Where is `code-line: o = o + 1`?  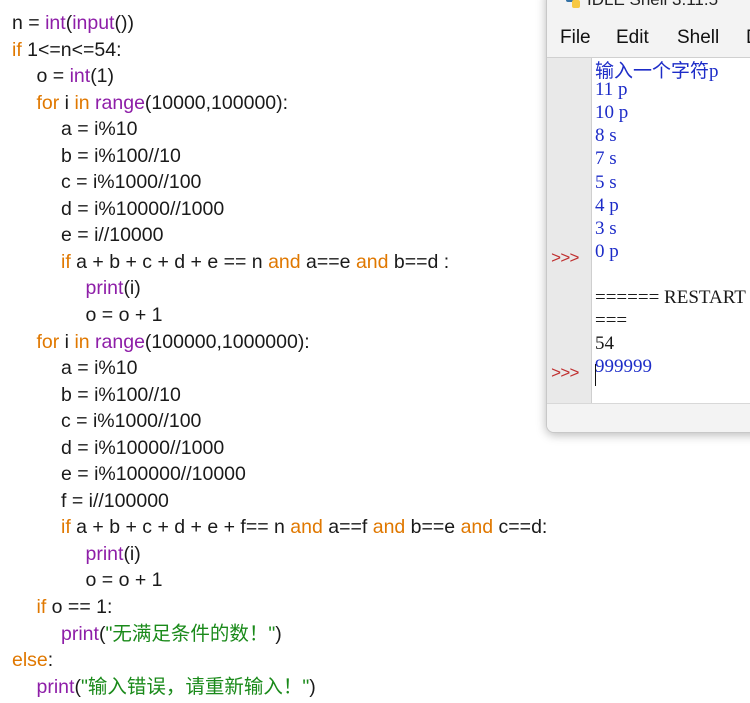
code-line: o = o + 1 is located at coordinates (279, 580).